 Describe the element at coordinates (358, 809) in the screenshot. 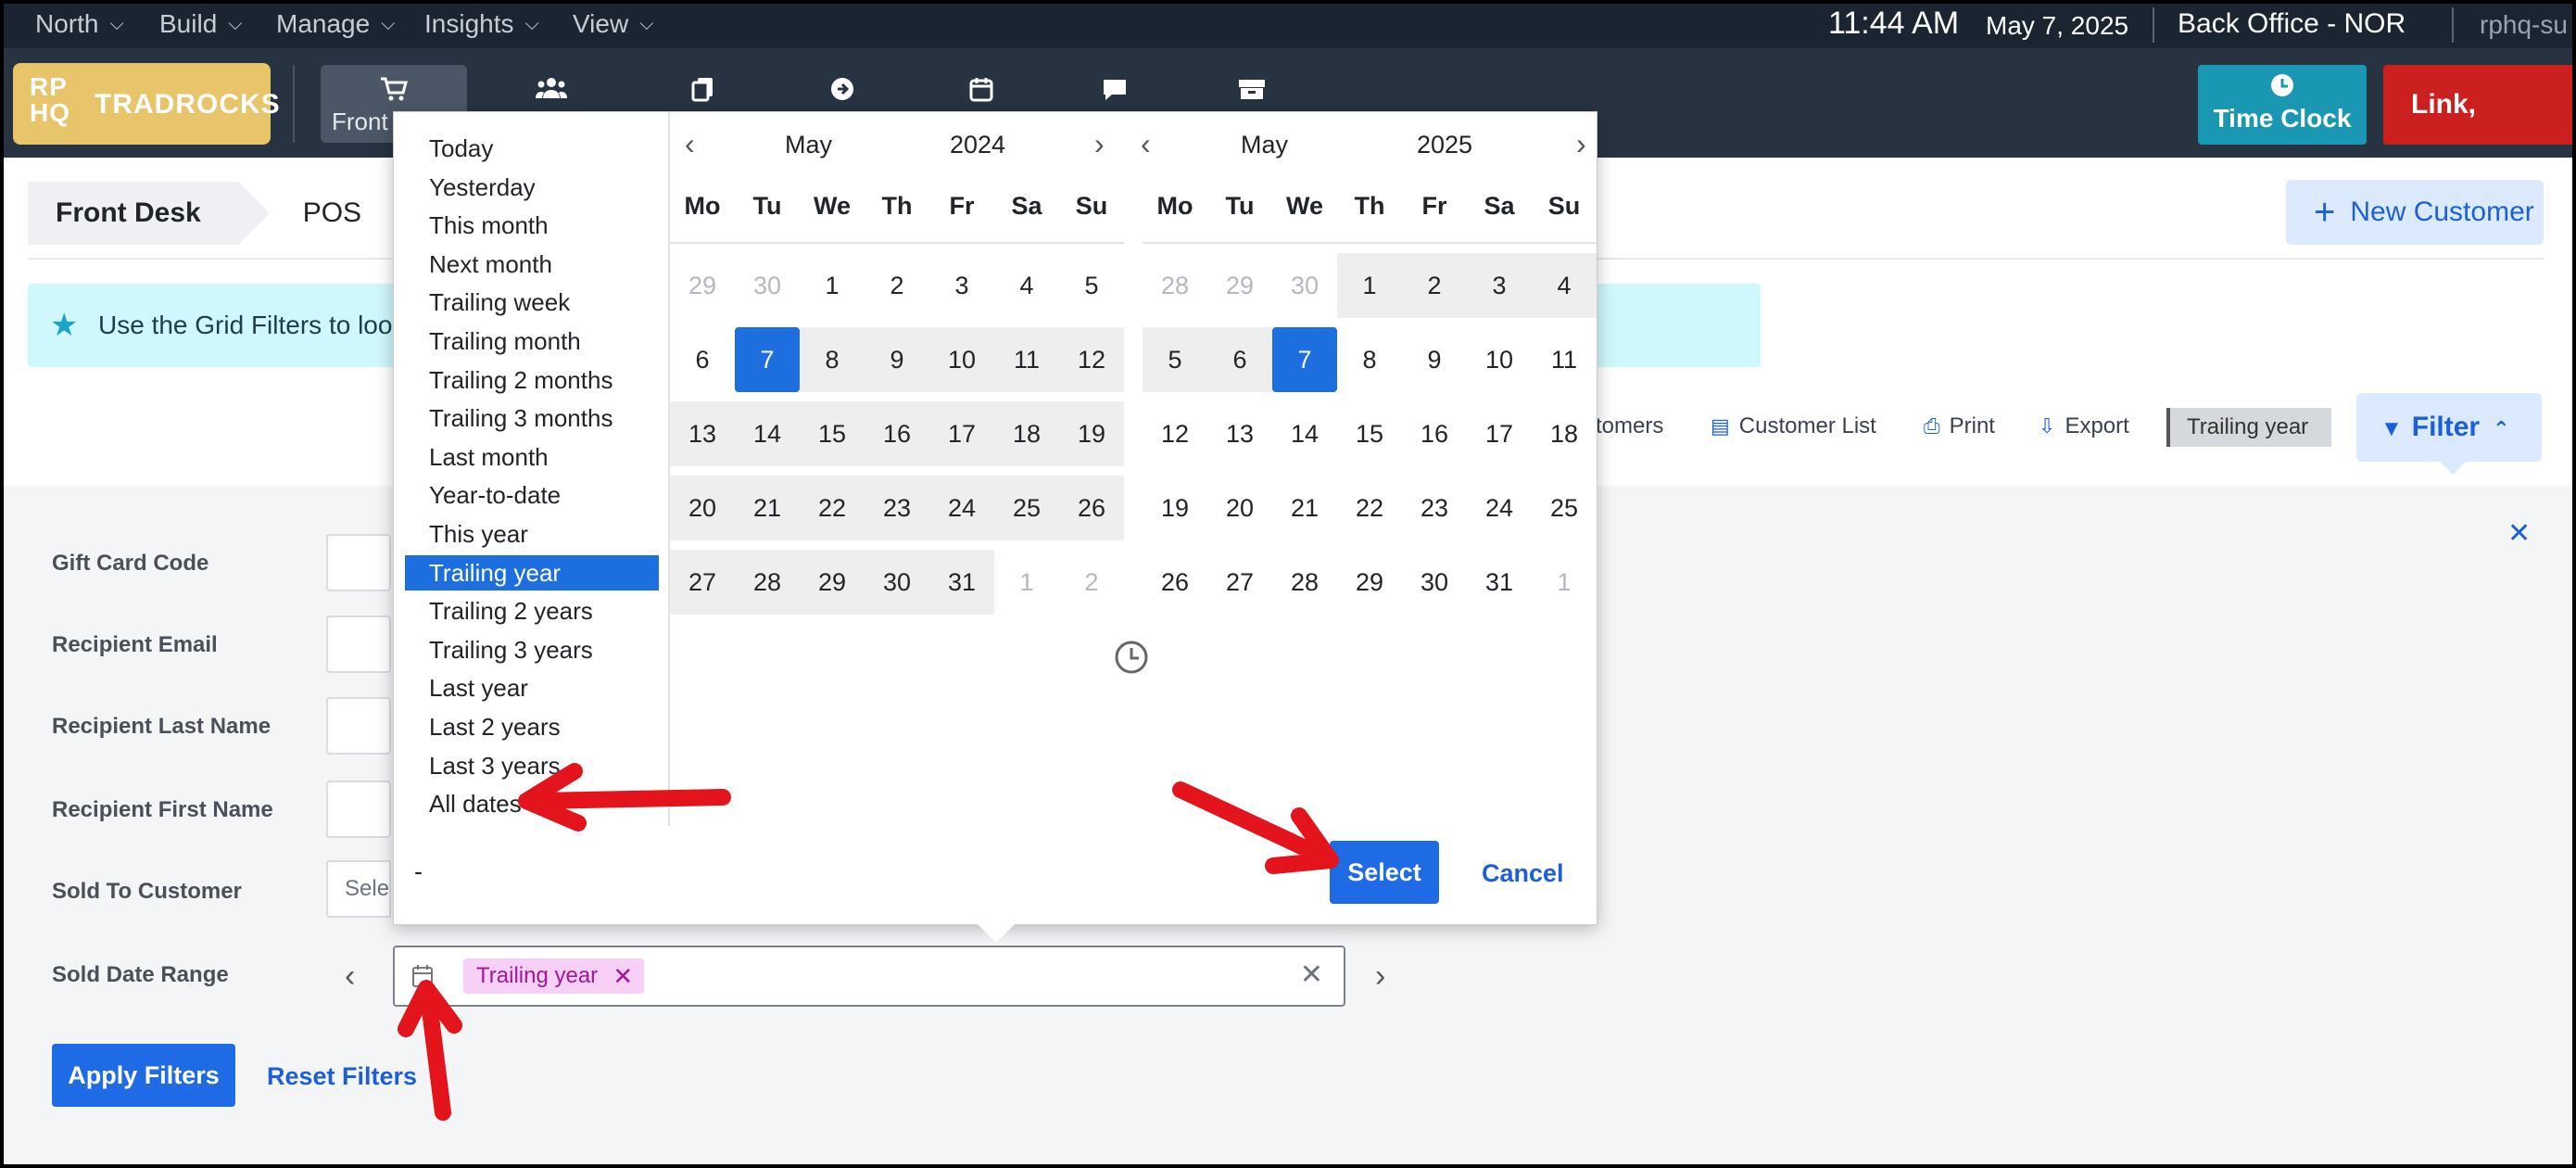

I see `recipient-first-name-input` at that location.